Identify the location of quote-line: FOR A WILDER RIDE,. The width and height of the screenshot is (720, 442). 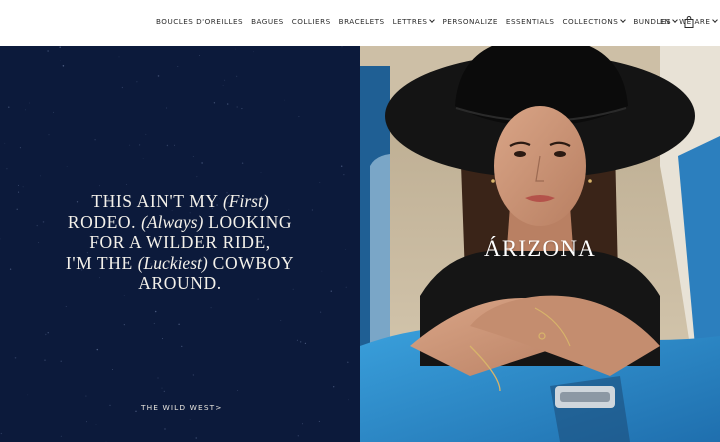
(180, 242).